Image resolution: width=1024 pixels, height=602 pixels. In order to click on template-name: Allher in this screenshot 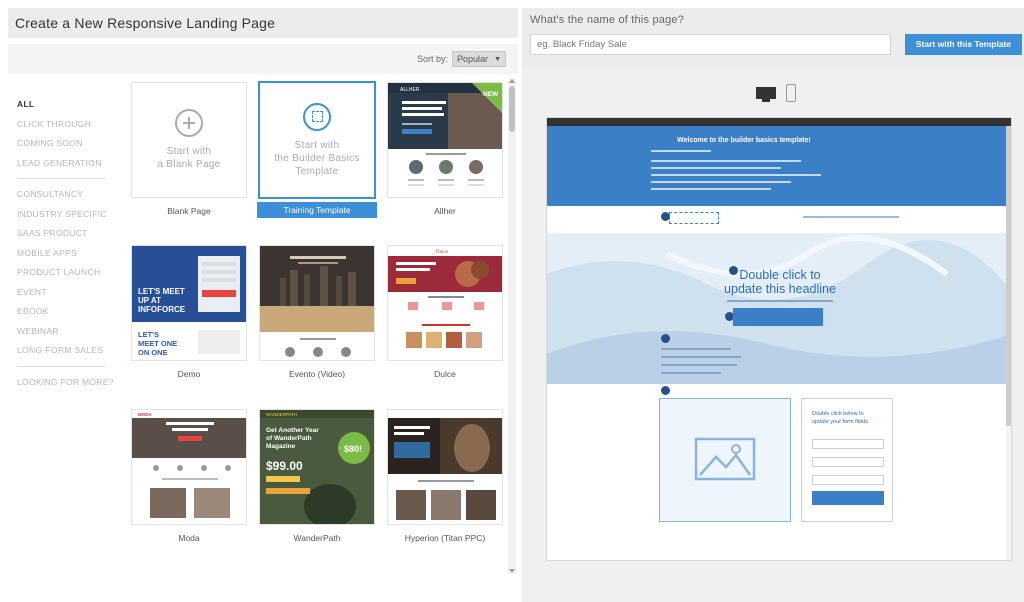, I will do `click(445, 211)`.